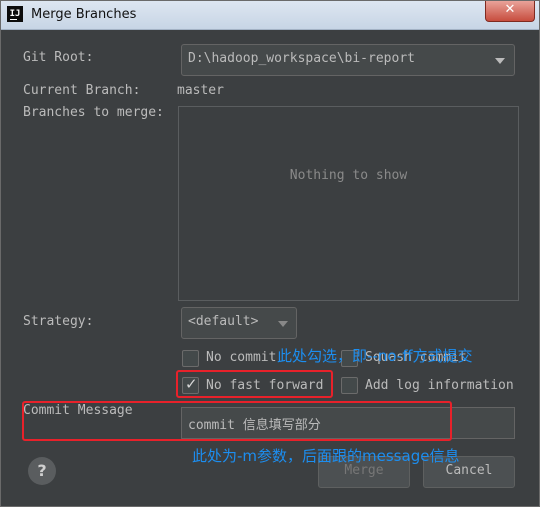 This screenshot has height=507, width=540. Describe the element at coordinates (241, 357) in the screenshot. I see `no-commit-label: No commit` at that location.